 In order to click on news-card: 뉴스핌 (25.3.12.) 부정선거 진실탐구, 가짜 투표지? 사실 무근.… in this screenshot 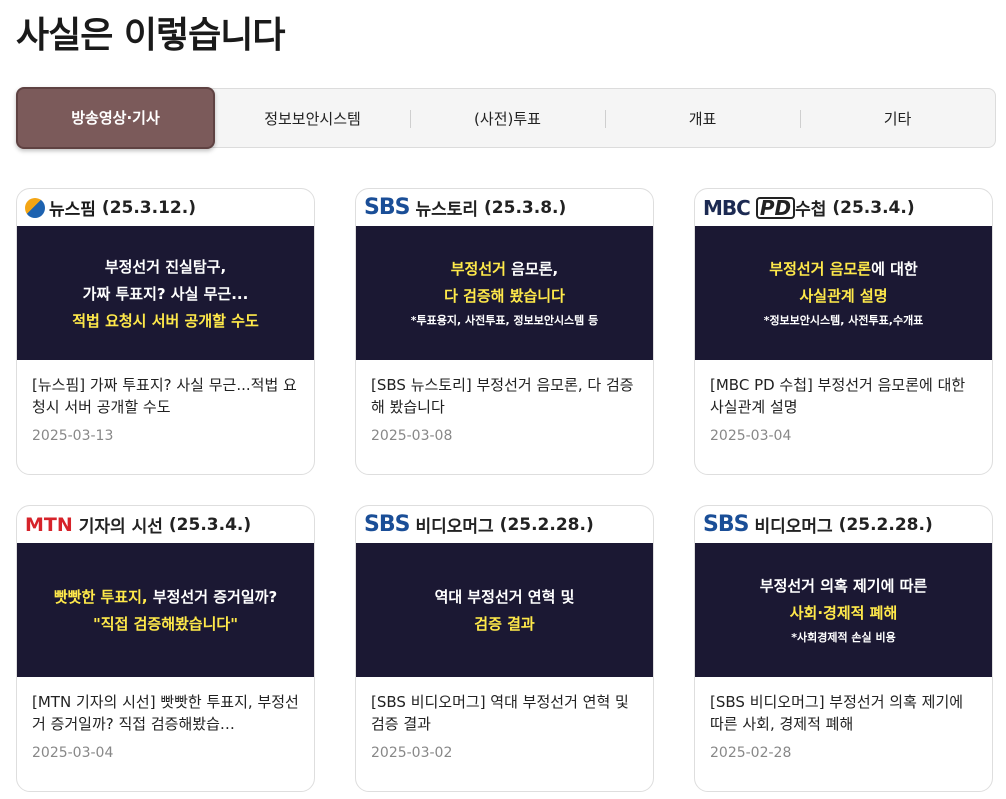, I will do `click(165, 331)`.